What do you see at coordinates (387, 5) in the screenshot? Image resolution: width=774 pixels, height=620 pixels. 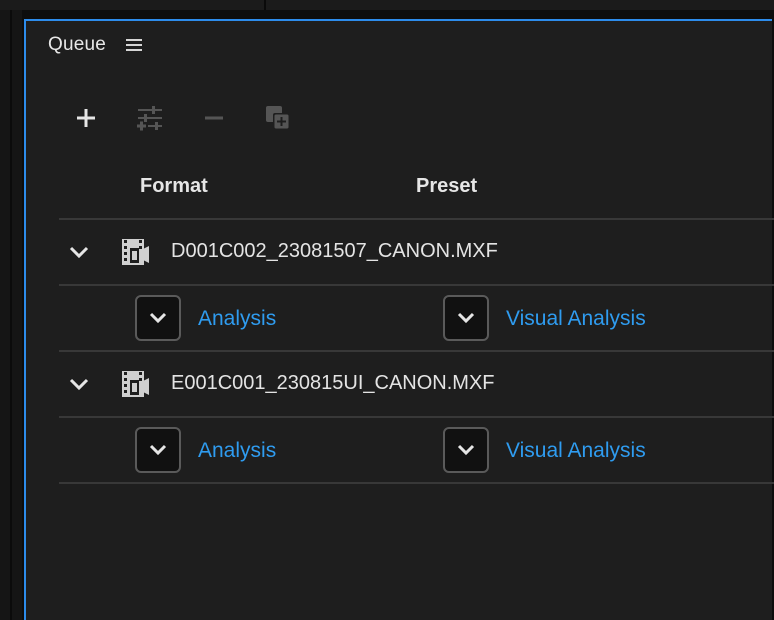 I see `top-panel-strip` at bounding box center [387, 5].